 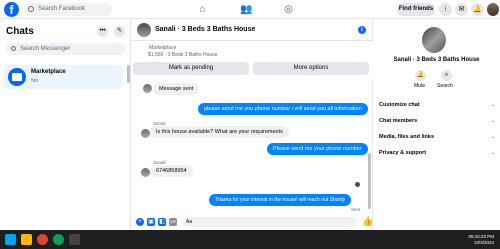 I want to click on composer: + ▣ ◧ GIF Aa 👍, so click(x=252, y=222).